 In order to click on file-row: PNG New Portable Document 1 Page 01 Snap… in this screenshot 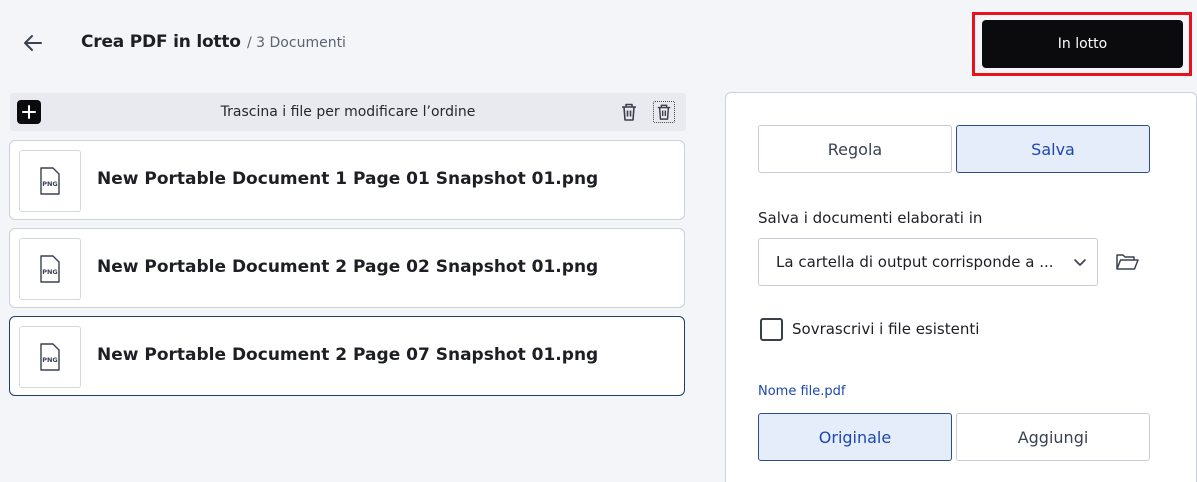, I will do `click(347, 180)`.